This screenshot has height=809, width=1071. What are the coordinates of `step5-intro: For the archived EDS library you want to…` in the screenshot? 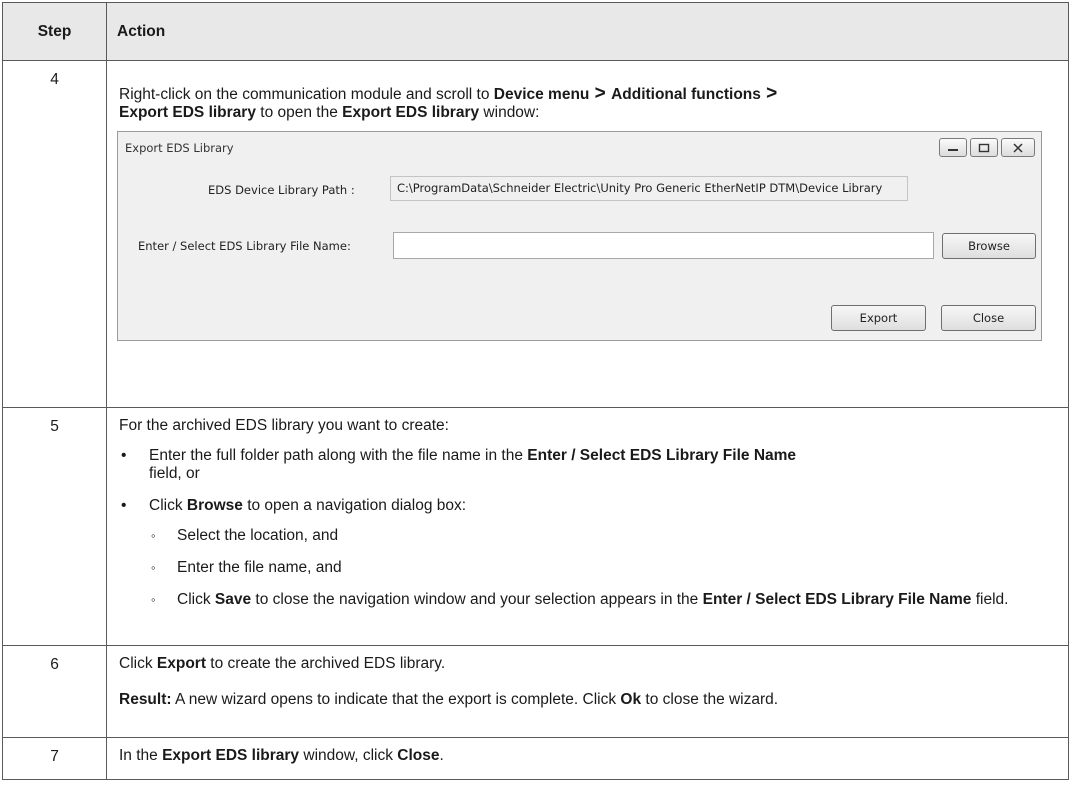 It's located at (284, 425).